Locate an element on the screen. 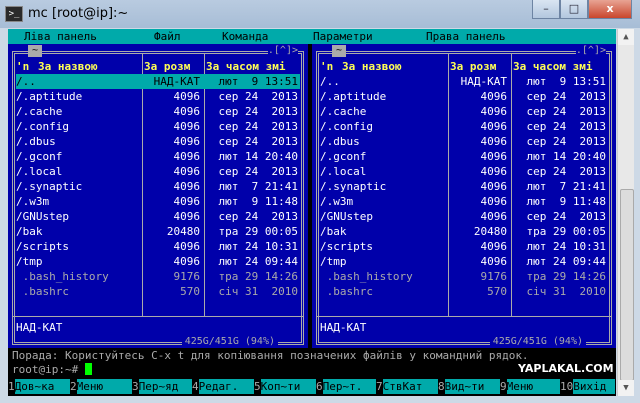 The height and width of the screenshot is (403, 640). file-mtime: лют 7 21:41 is located at coordinates (566, 186).